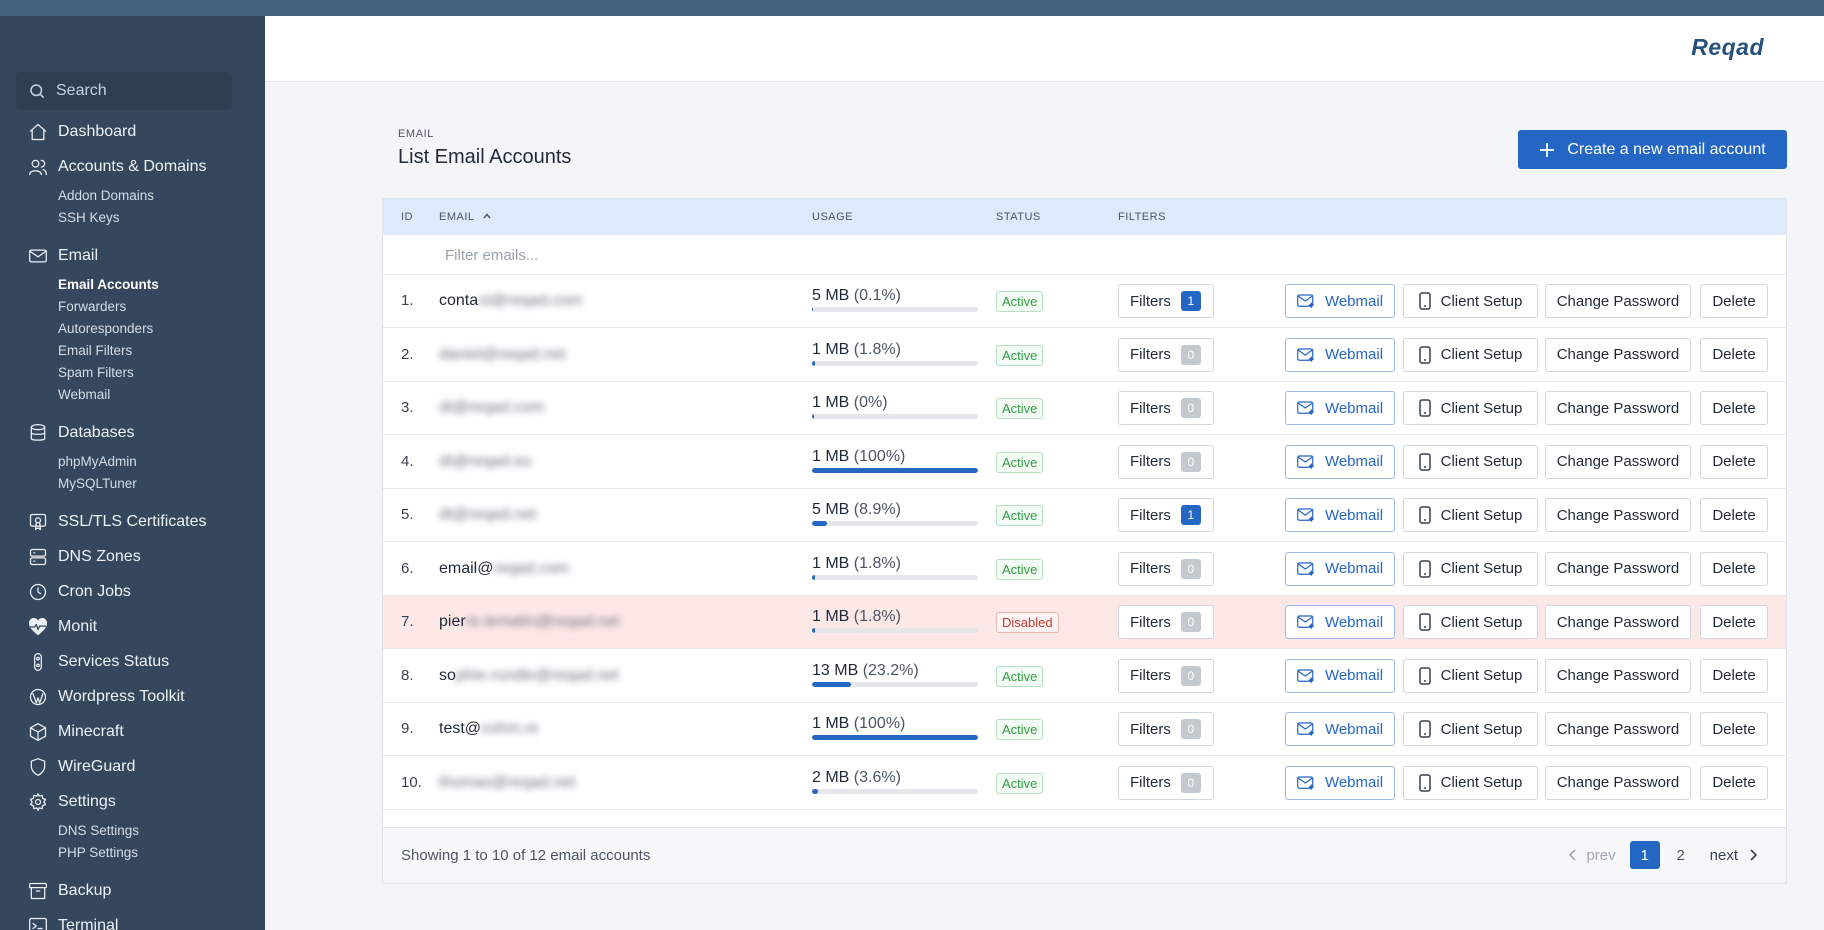  I want to click on sidebar-item-databases: Databases, so click(132, 432).